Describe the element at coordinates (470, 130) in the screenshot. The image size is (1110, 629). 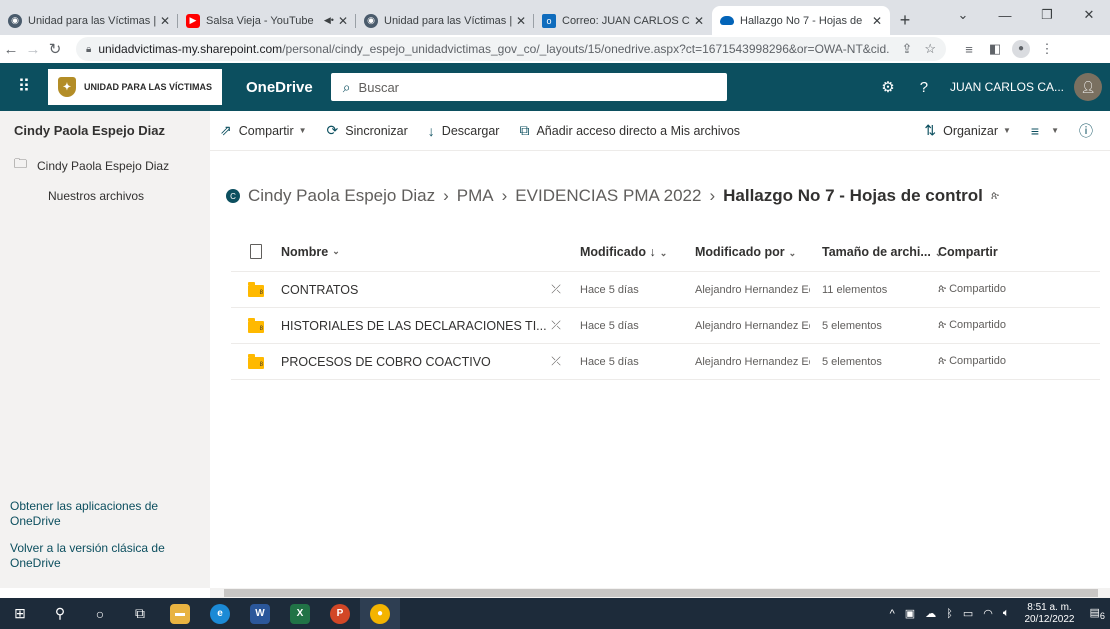
I see `download-label: Descargar` at that location.